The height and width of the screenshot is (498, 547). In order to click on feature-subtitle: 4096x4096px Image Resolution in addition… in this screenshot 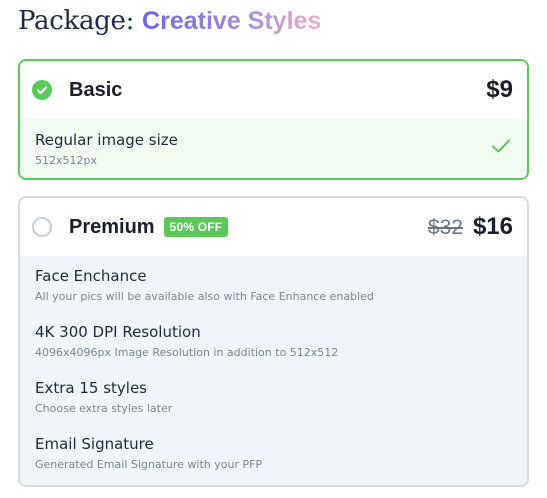, I will do `click(187, 352)`.